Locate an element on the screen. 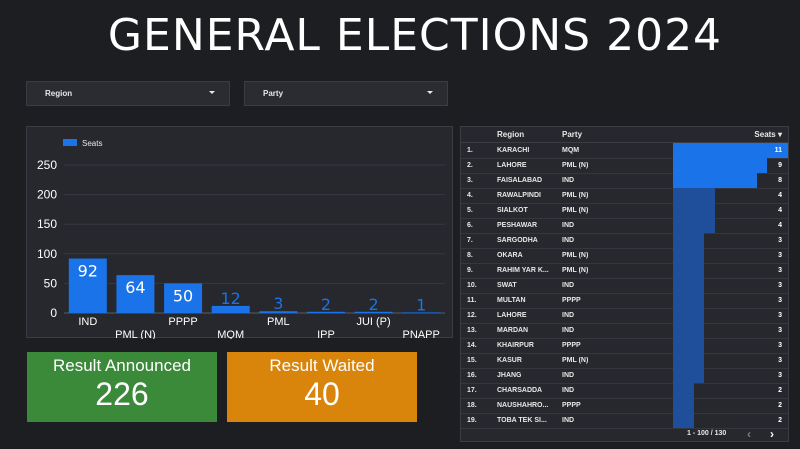 The width and height of the screenshot is (800, 449). row-index: 5. is located at coordinates (470, 210).